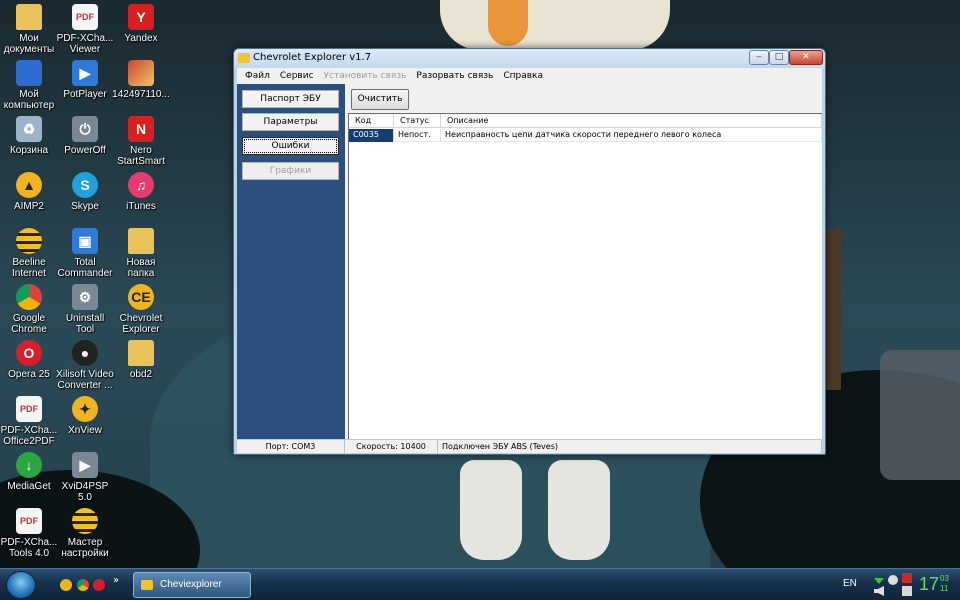 The image size is (960, 600). I want to click on desktop-icon-beeline-setup: Мастер настройки, so click(85, 533).